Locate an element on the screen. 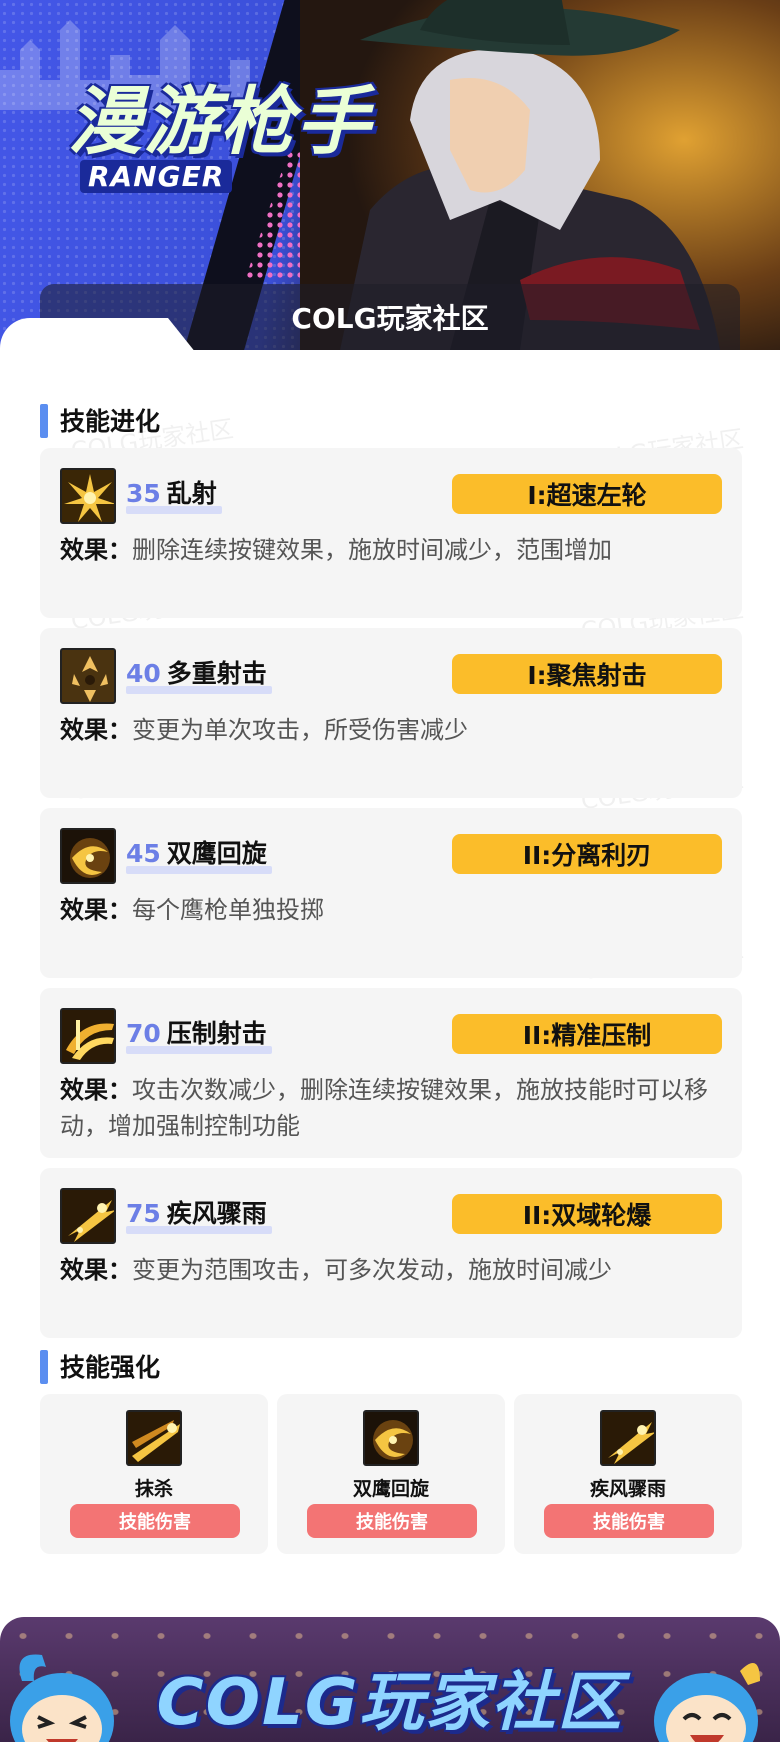 The height and width of the screenshot is (1742, 780). banner-title: 漫游枪手 is located at coordinates (220, 122).